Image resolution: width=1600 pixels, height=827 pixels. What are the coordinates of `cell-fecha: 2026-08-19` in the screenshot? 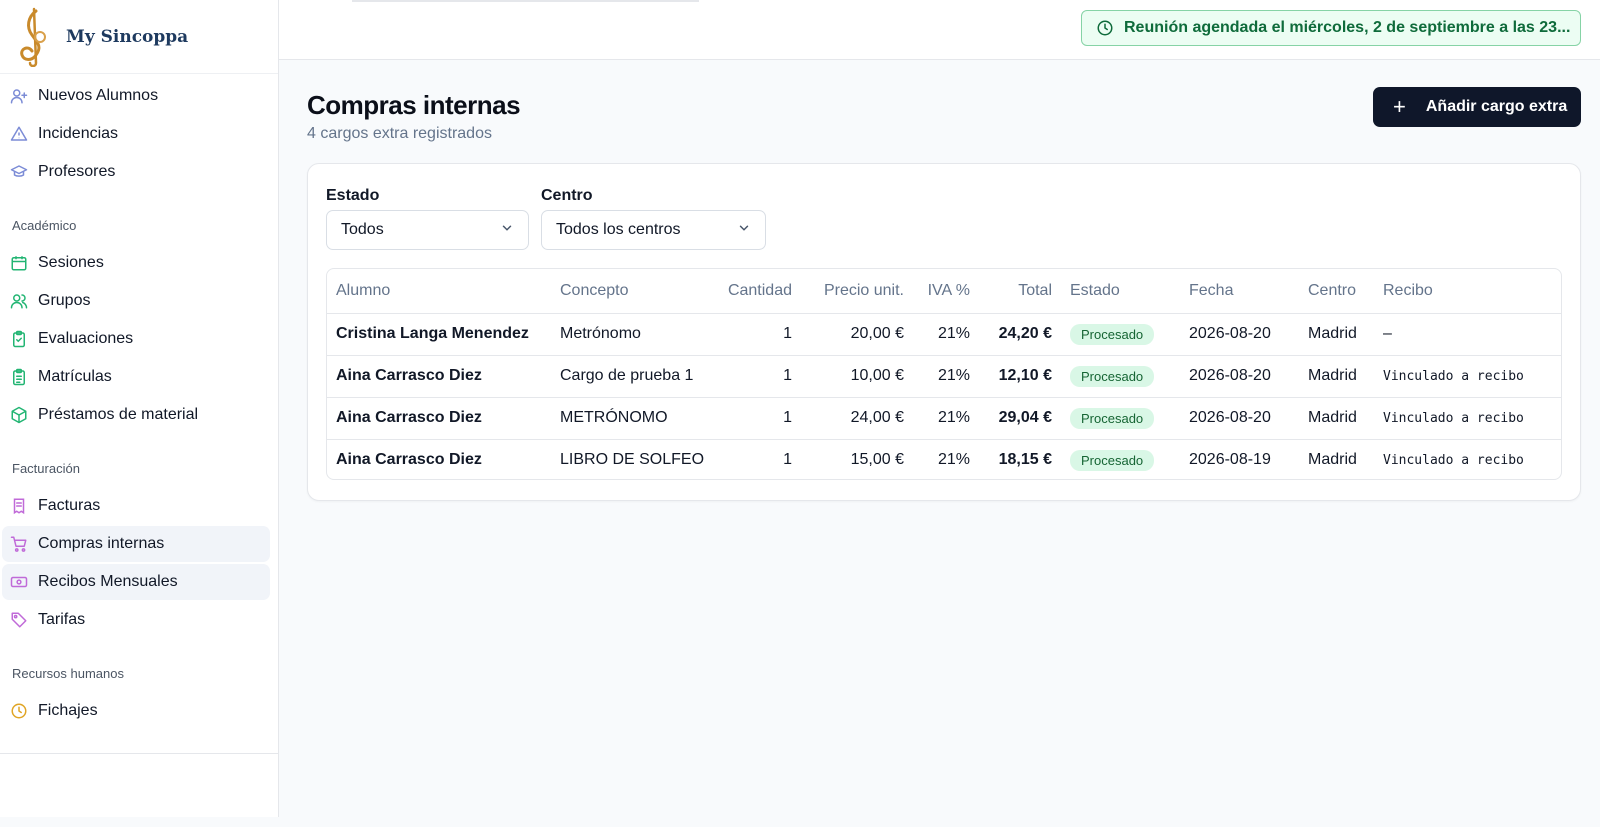 It's located at (1230, 460).